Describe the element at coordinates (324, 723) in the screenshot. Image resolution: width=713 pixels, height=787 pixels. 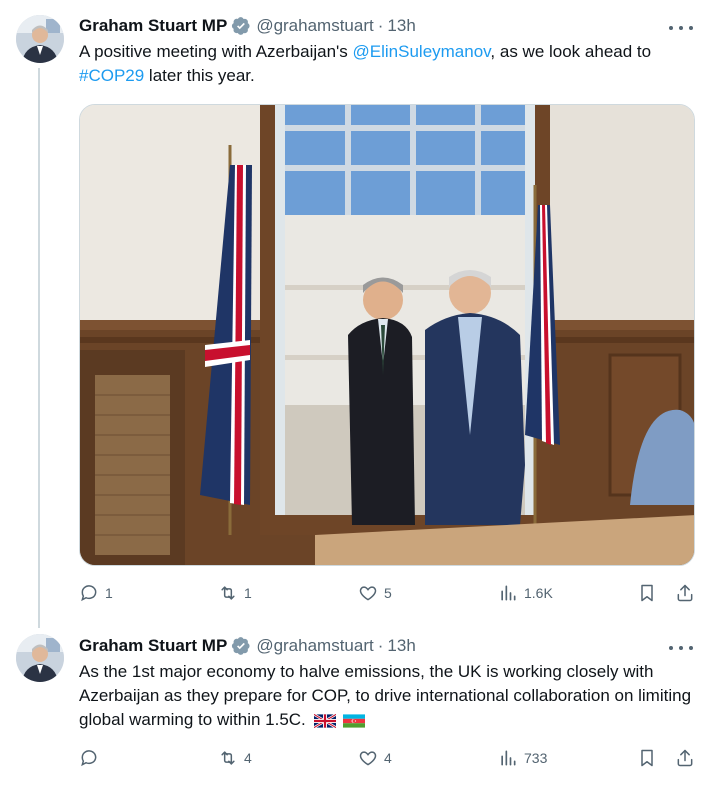
I see `uk-flag-emoji` at that location.